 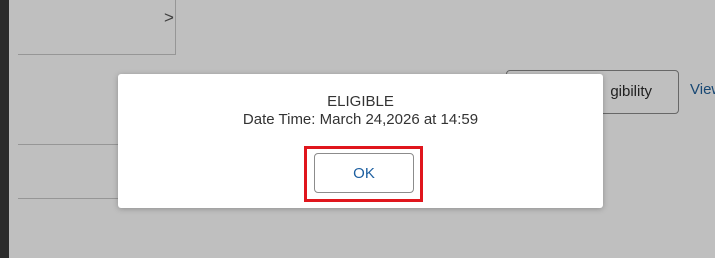 What do you see at coordinates (360, 119) in the screenshot?
I see `eligibility-datetime: Date Time: March 24,2026 at 14:59` at bounding box center [360, 119].